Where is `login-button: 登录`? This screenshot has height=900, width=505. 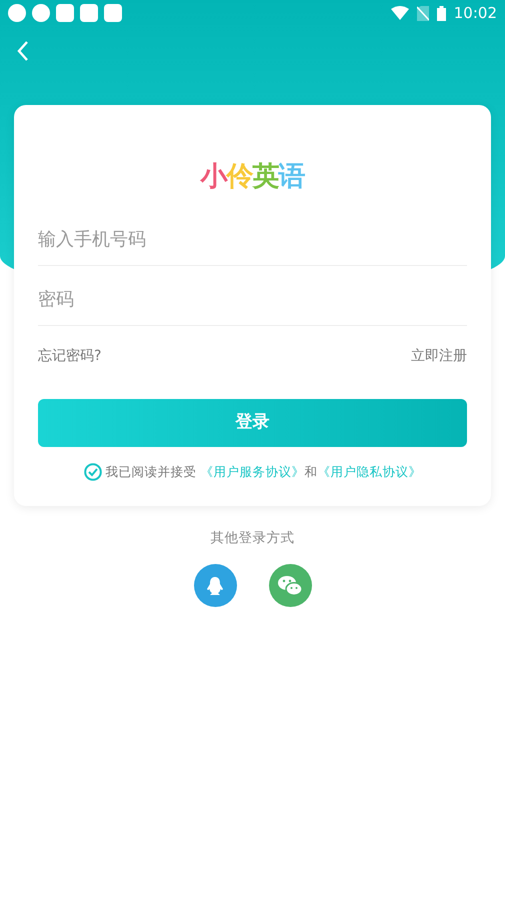
login-button: 登录 is located at coordinates (252, 423).